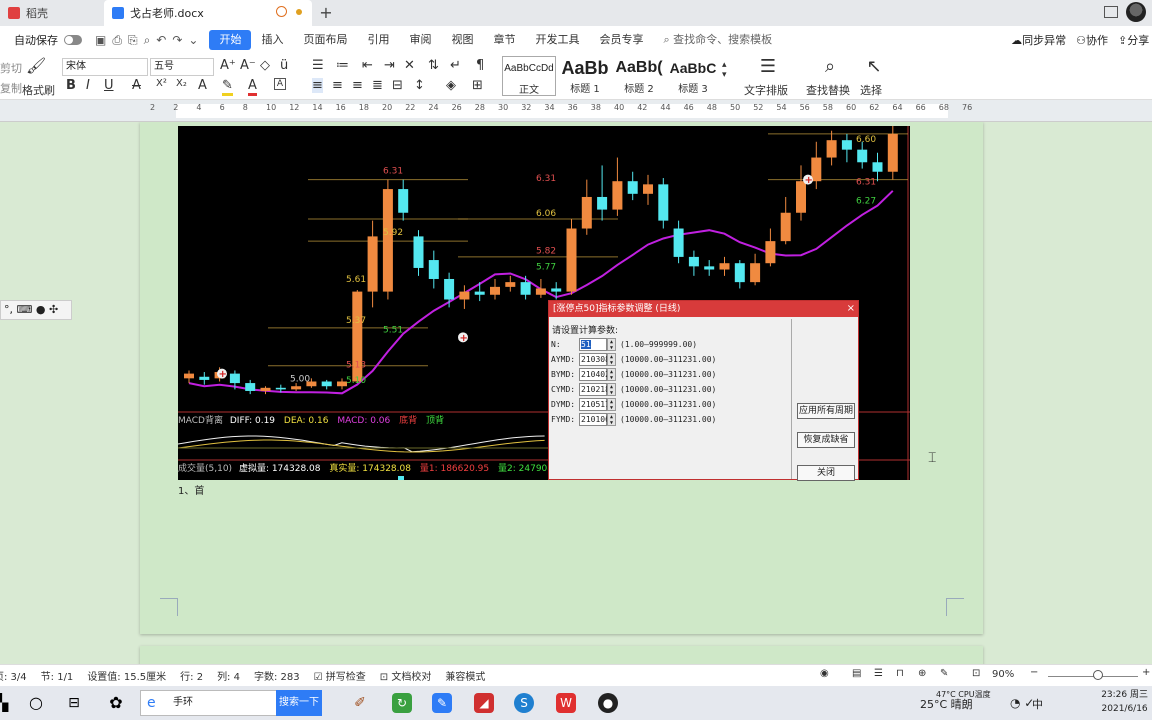 Image resolution: width=1152 pixels, height=720 pixels. What do you see at coordinates (277, 675) in the screenshot?
I see `status-words: 字数: 283` at bounding box center [277, 675].